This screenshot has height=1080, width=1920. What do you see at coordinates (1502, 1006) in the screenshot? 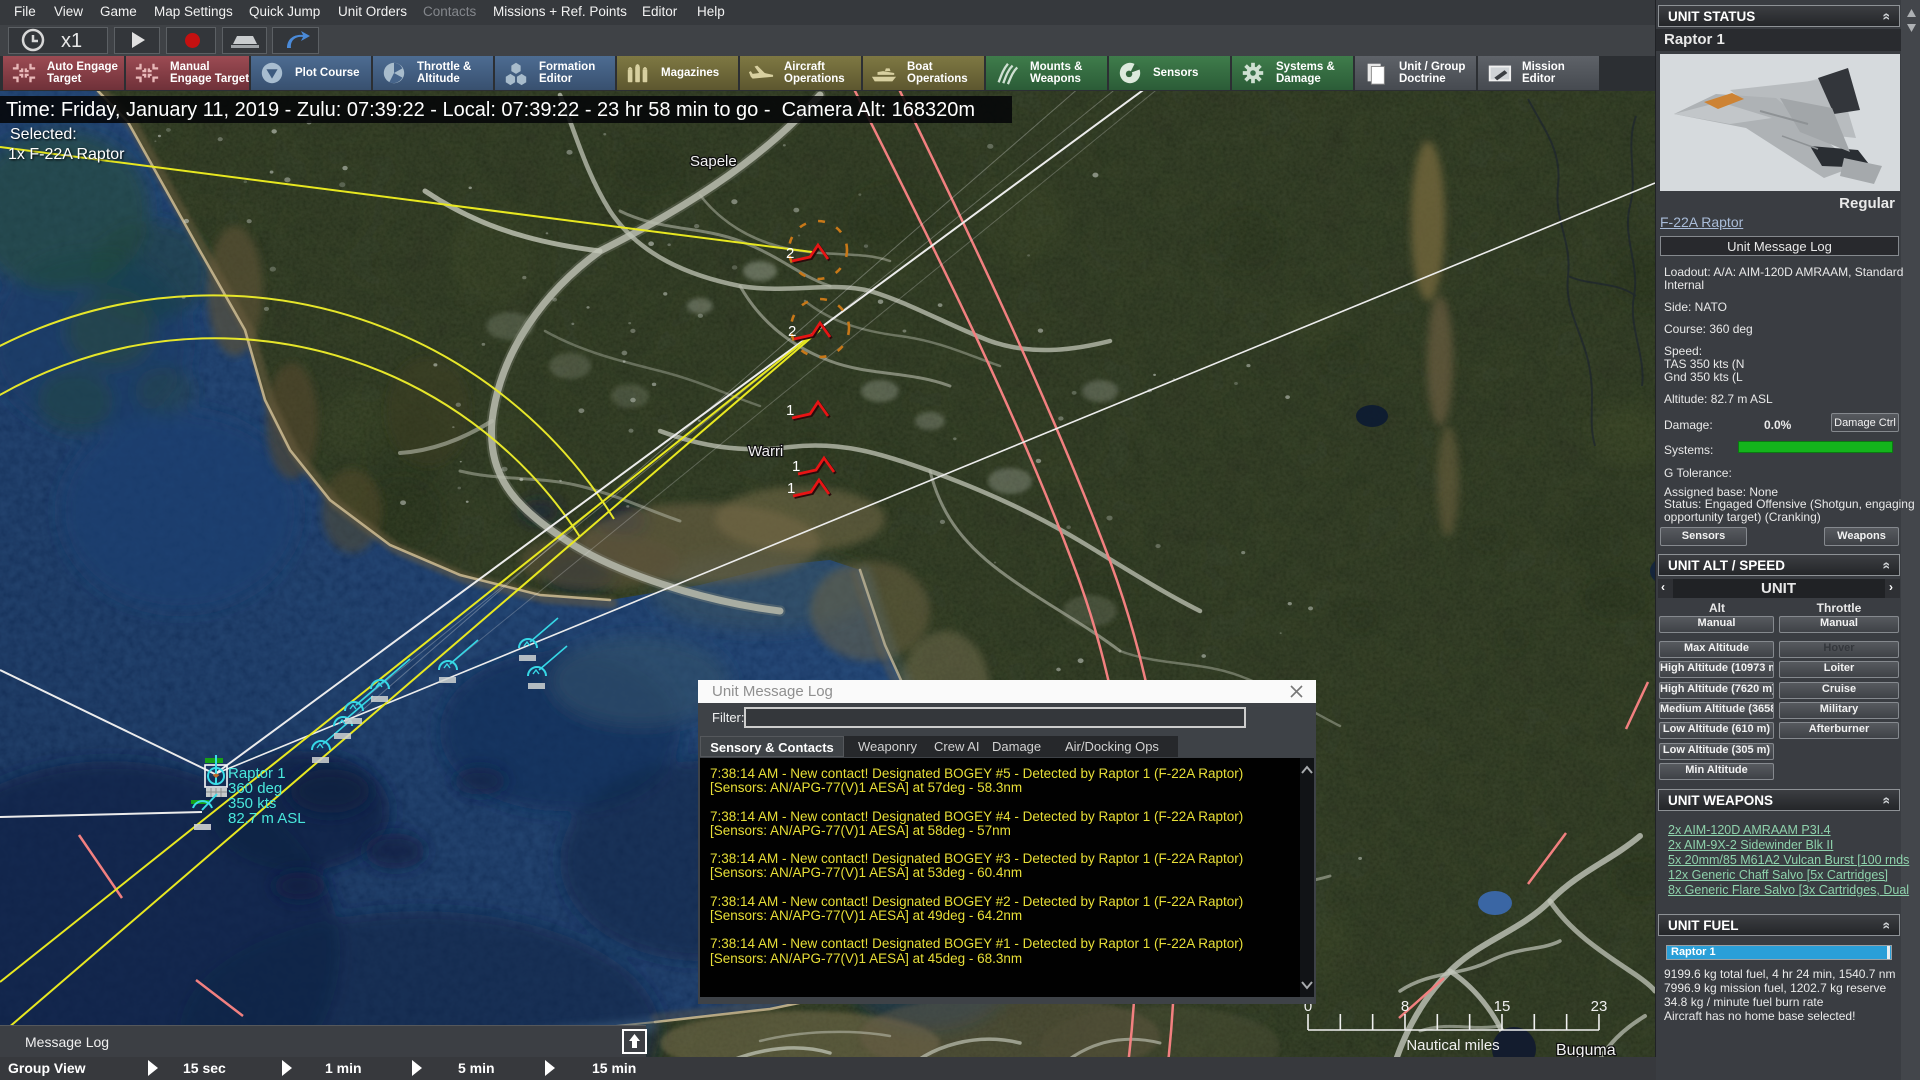
I see `svg-text: 15` at bounding box center [1502, 1006].